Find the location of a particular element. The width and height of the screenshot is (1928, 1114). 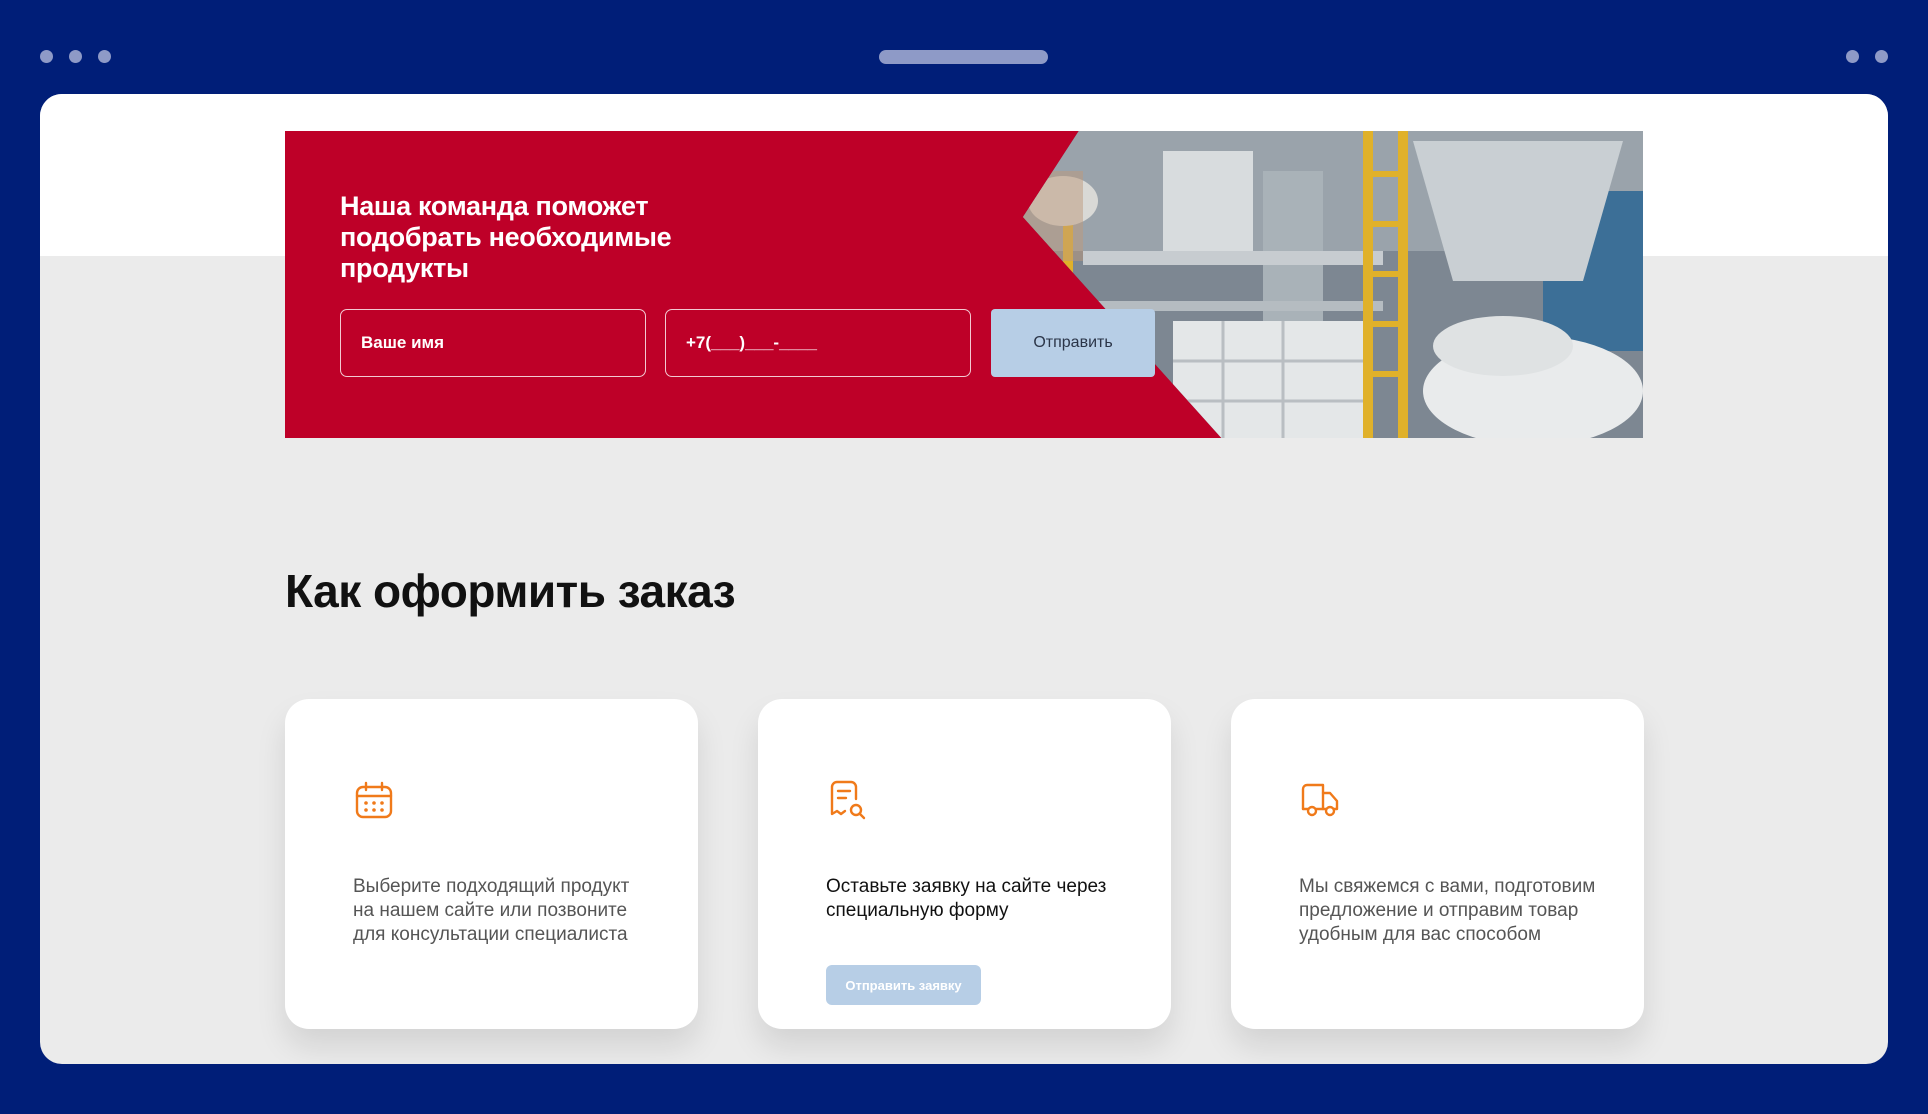

phone-input: +7(___)___-____ is located at coordinates (818, 343).